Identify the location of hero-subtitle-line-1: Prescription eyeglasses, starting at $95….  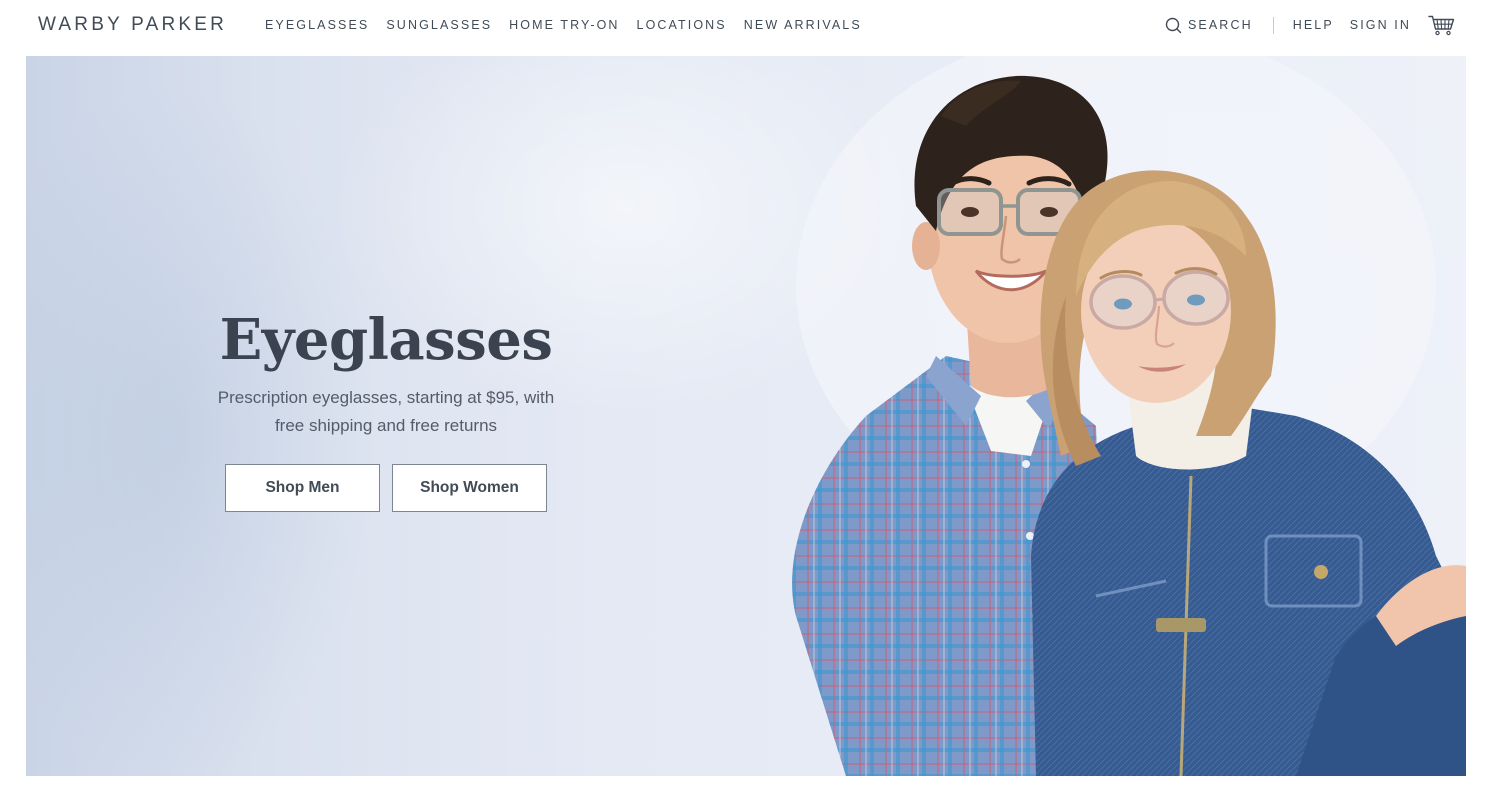
(386, 397).